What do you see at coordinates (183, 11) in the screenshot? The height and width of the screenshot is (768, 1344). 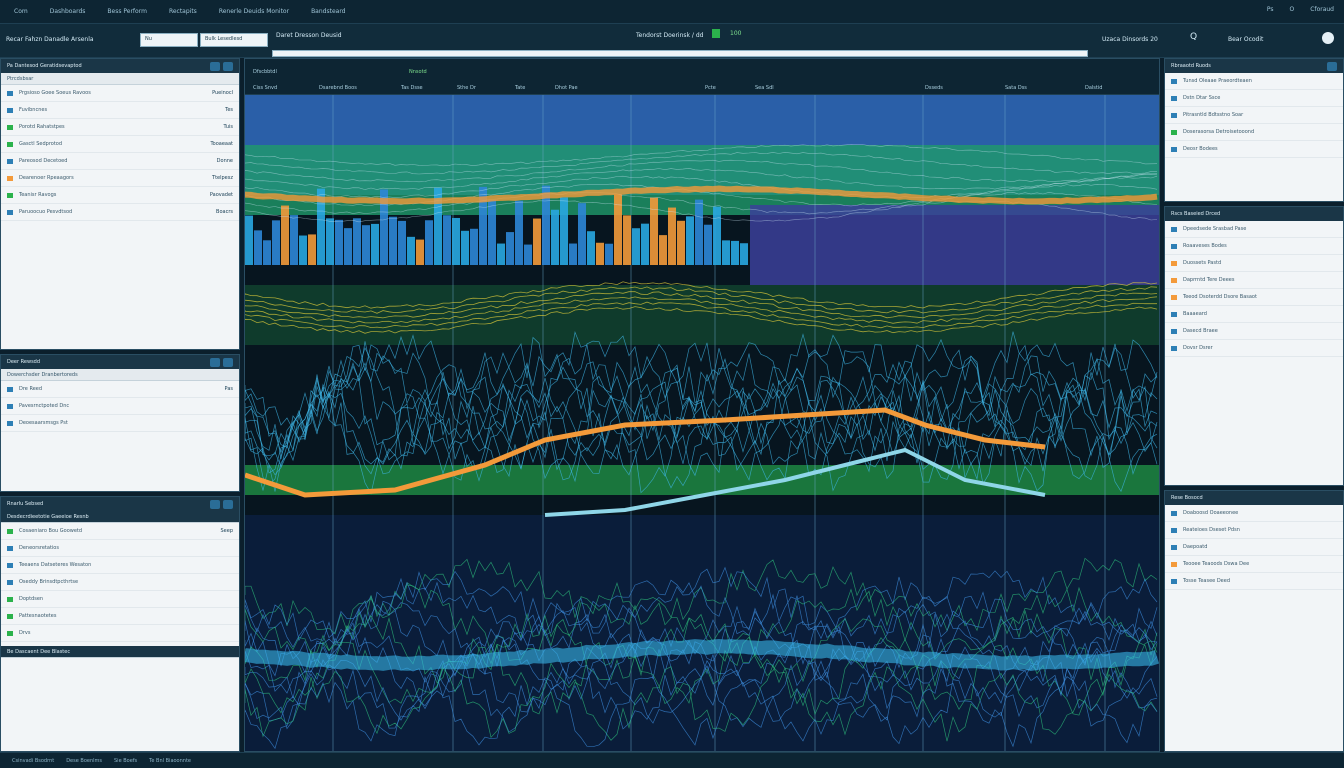 I see `menu-item-4: Rectapits` at bounding box center [183, 11].